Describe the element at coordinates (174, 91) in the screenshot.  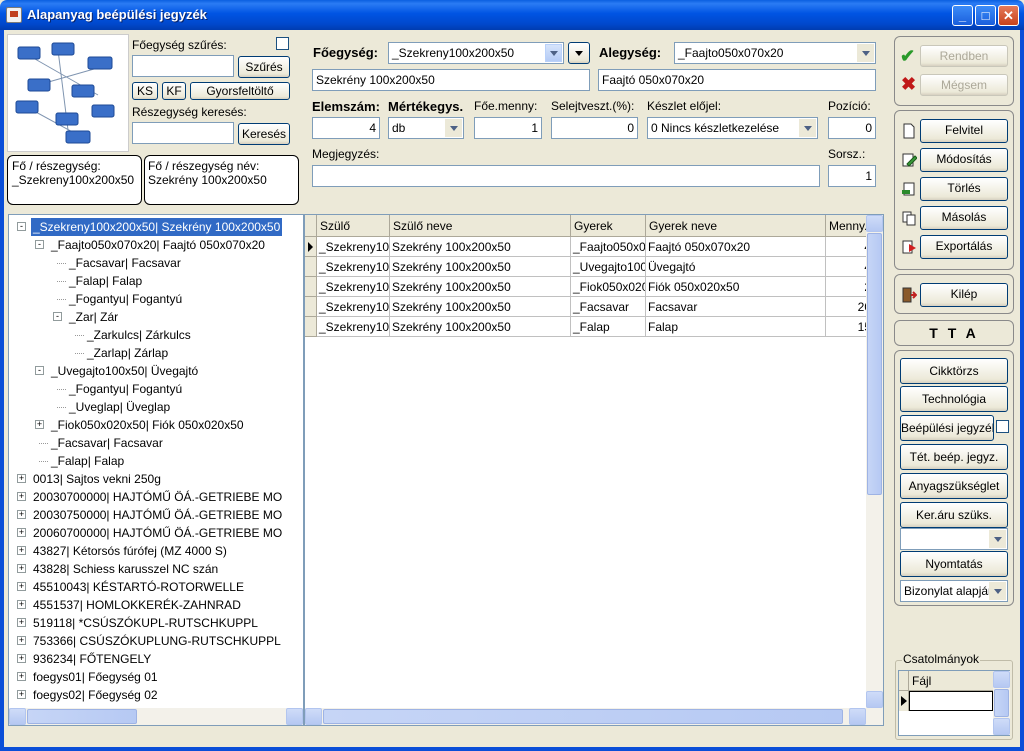
I see `kf-button: KF` at that location.